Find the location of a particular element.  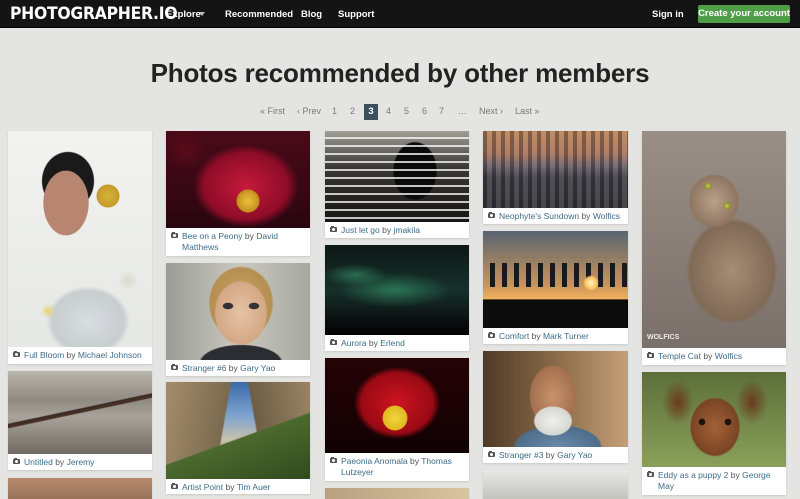

photo-card: Stranger #3 by Gary Yao is located at coordinates (555, 407).